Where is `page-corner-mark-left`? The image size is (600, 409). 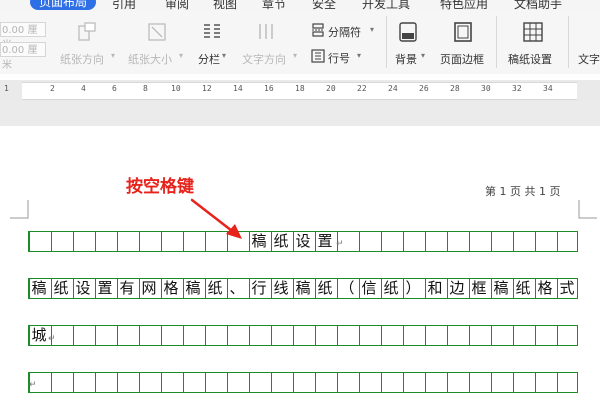
page-corner-mark-left is located at coordinates (19, 209).